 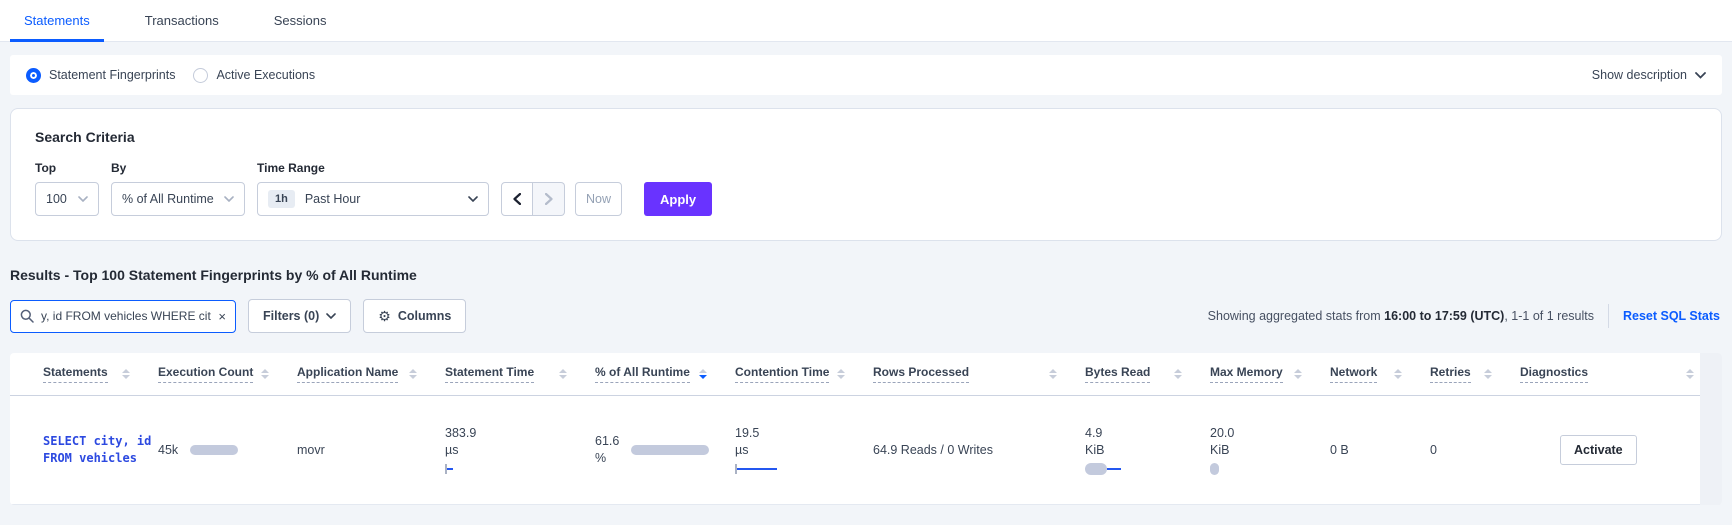 I want to click on radio-statement-fingerprints: Statement Fingerprints, so click(x=101, y=75).